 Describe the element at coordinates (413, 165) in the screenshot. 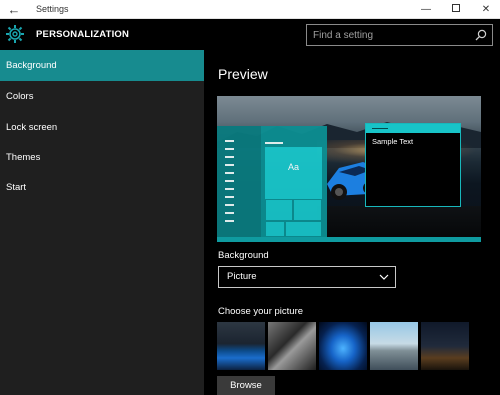

I see `preview-window: Sample Text` at that location.